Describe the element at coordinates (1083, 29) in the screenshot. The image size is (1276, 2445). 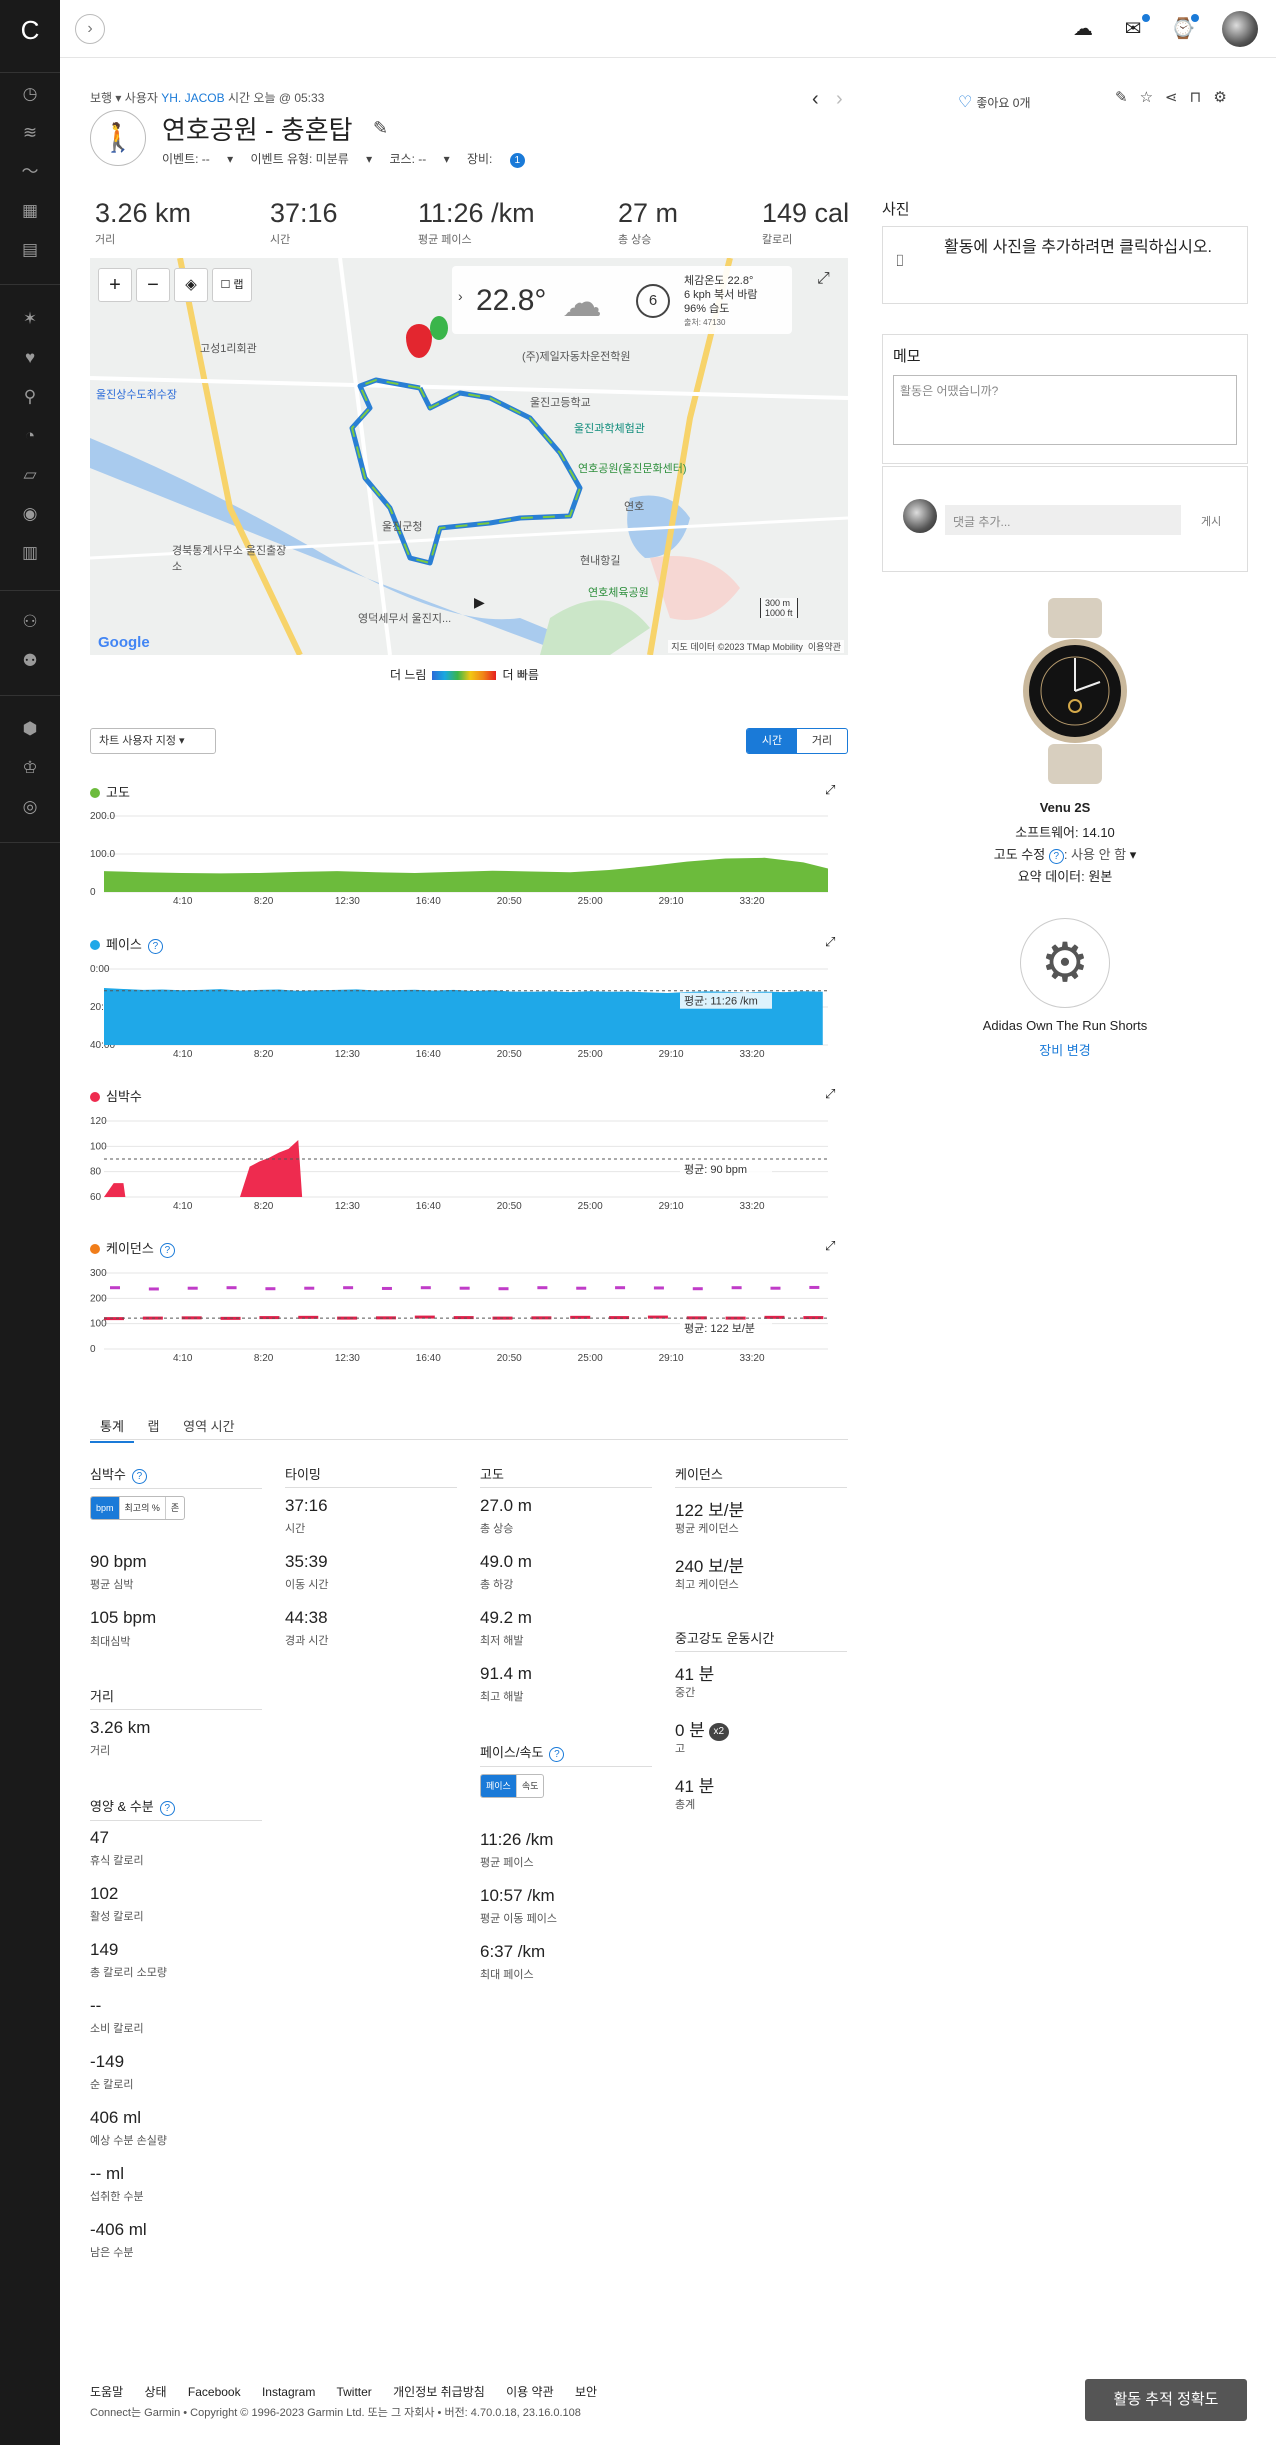
I see `upload-icon: ☁` at that location.